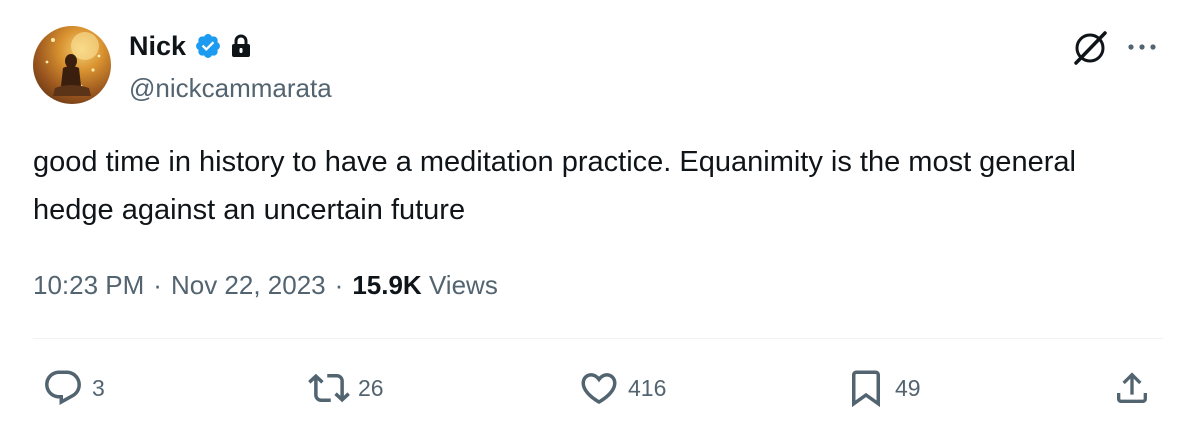  What do you see at coordinates (1142, 47) in the screenshot?
I see `more-icon` at bounding box center [1142, 47].